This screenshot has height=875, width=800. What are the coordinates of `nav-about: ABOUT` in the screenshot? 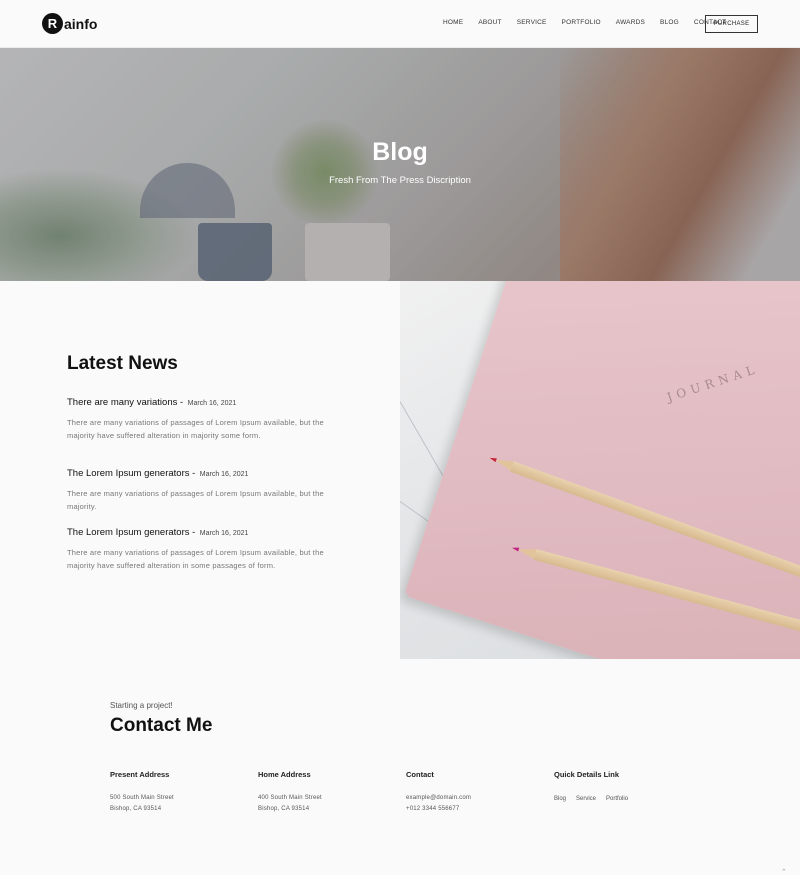 It's located at (489, 22).